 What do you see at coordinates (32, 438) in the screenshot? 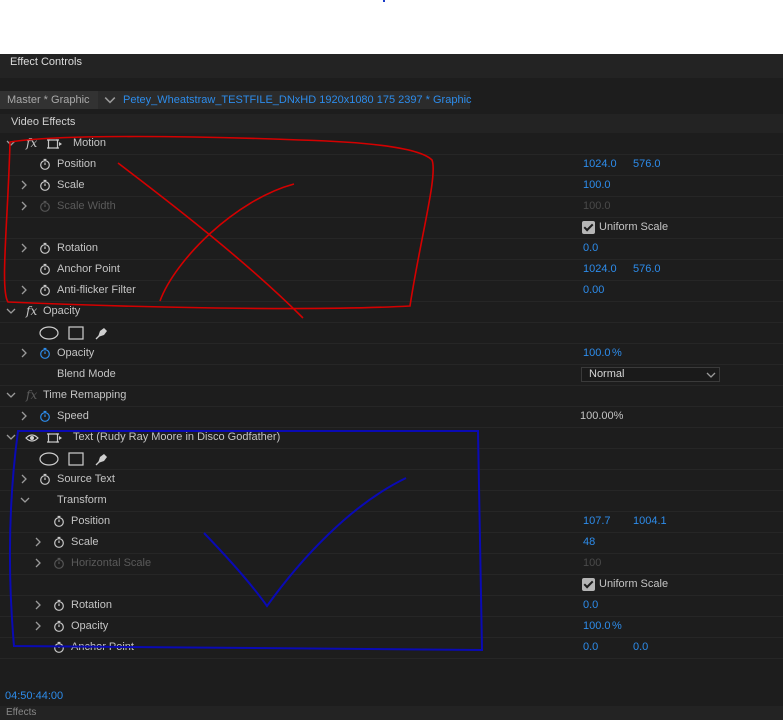
I see `eye-icon` at bounding box center [32, 438].